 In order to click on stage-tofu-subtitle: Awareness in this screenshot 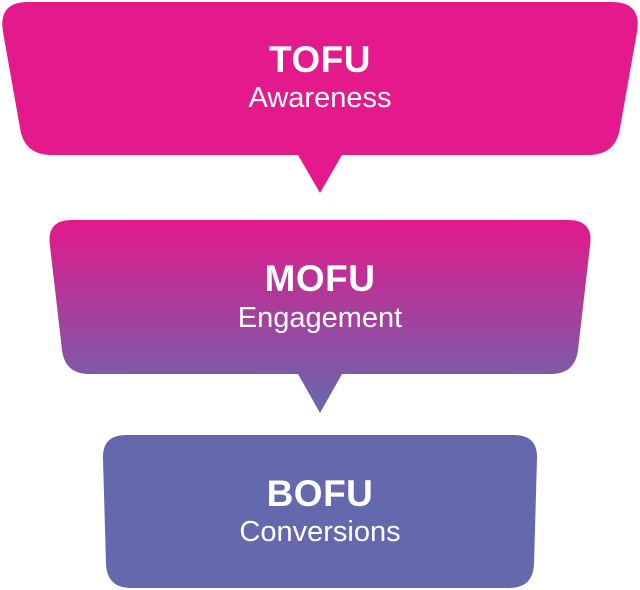, I will do `click(320, 98)`.